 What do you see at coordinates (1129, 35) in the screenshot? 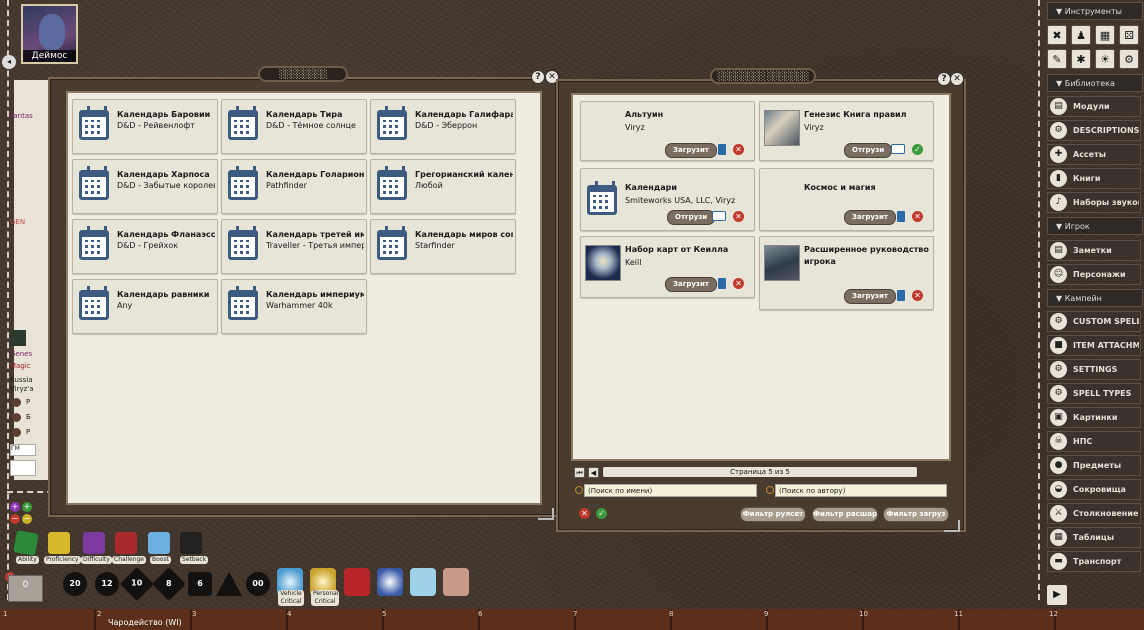
I see `dice-icon: ⚄` at bounding box center [1129, 35].